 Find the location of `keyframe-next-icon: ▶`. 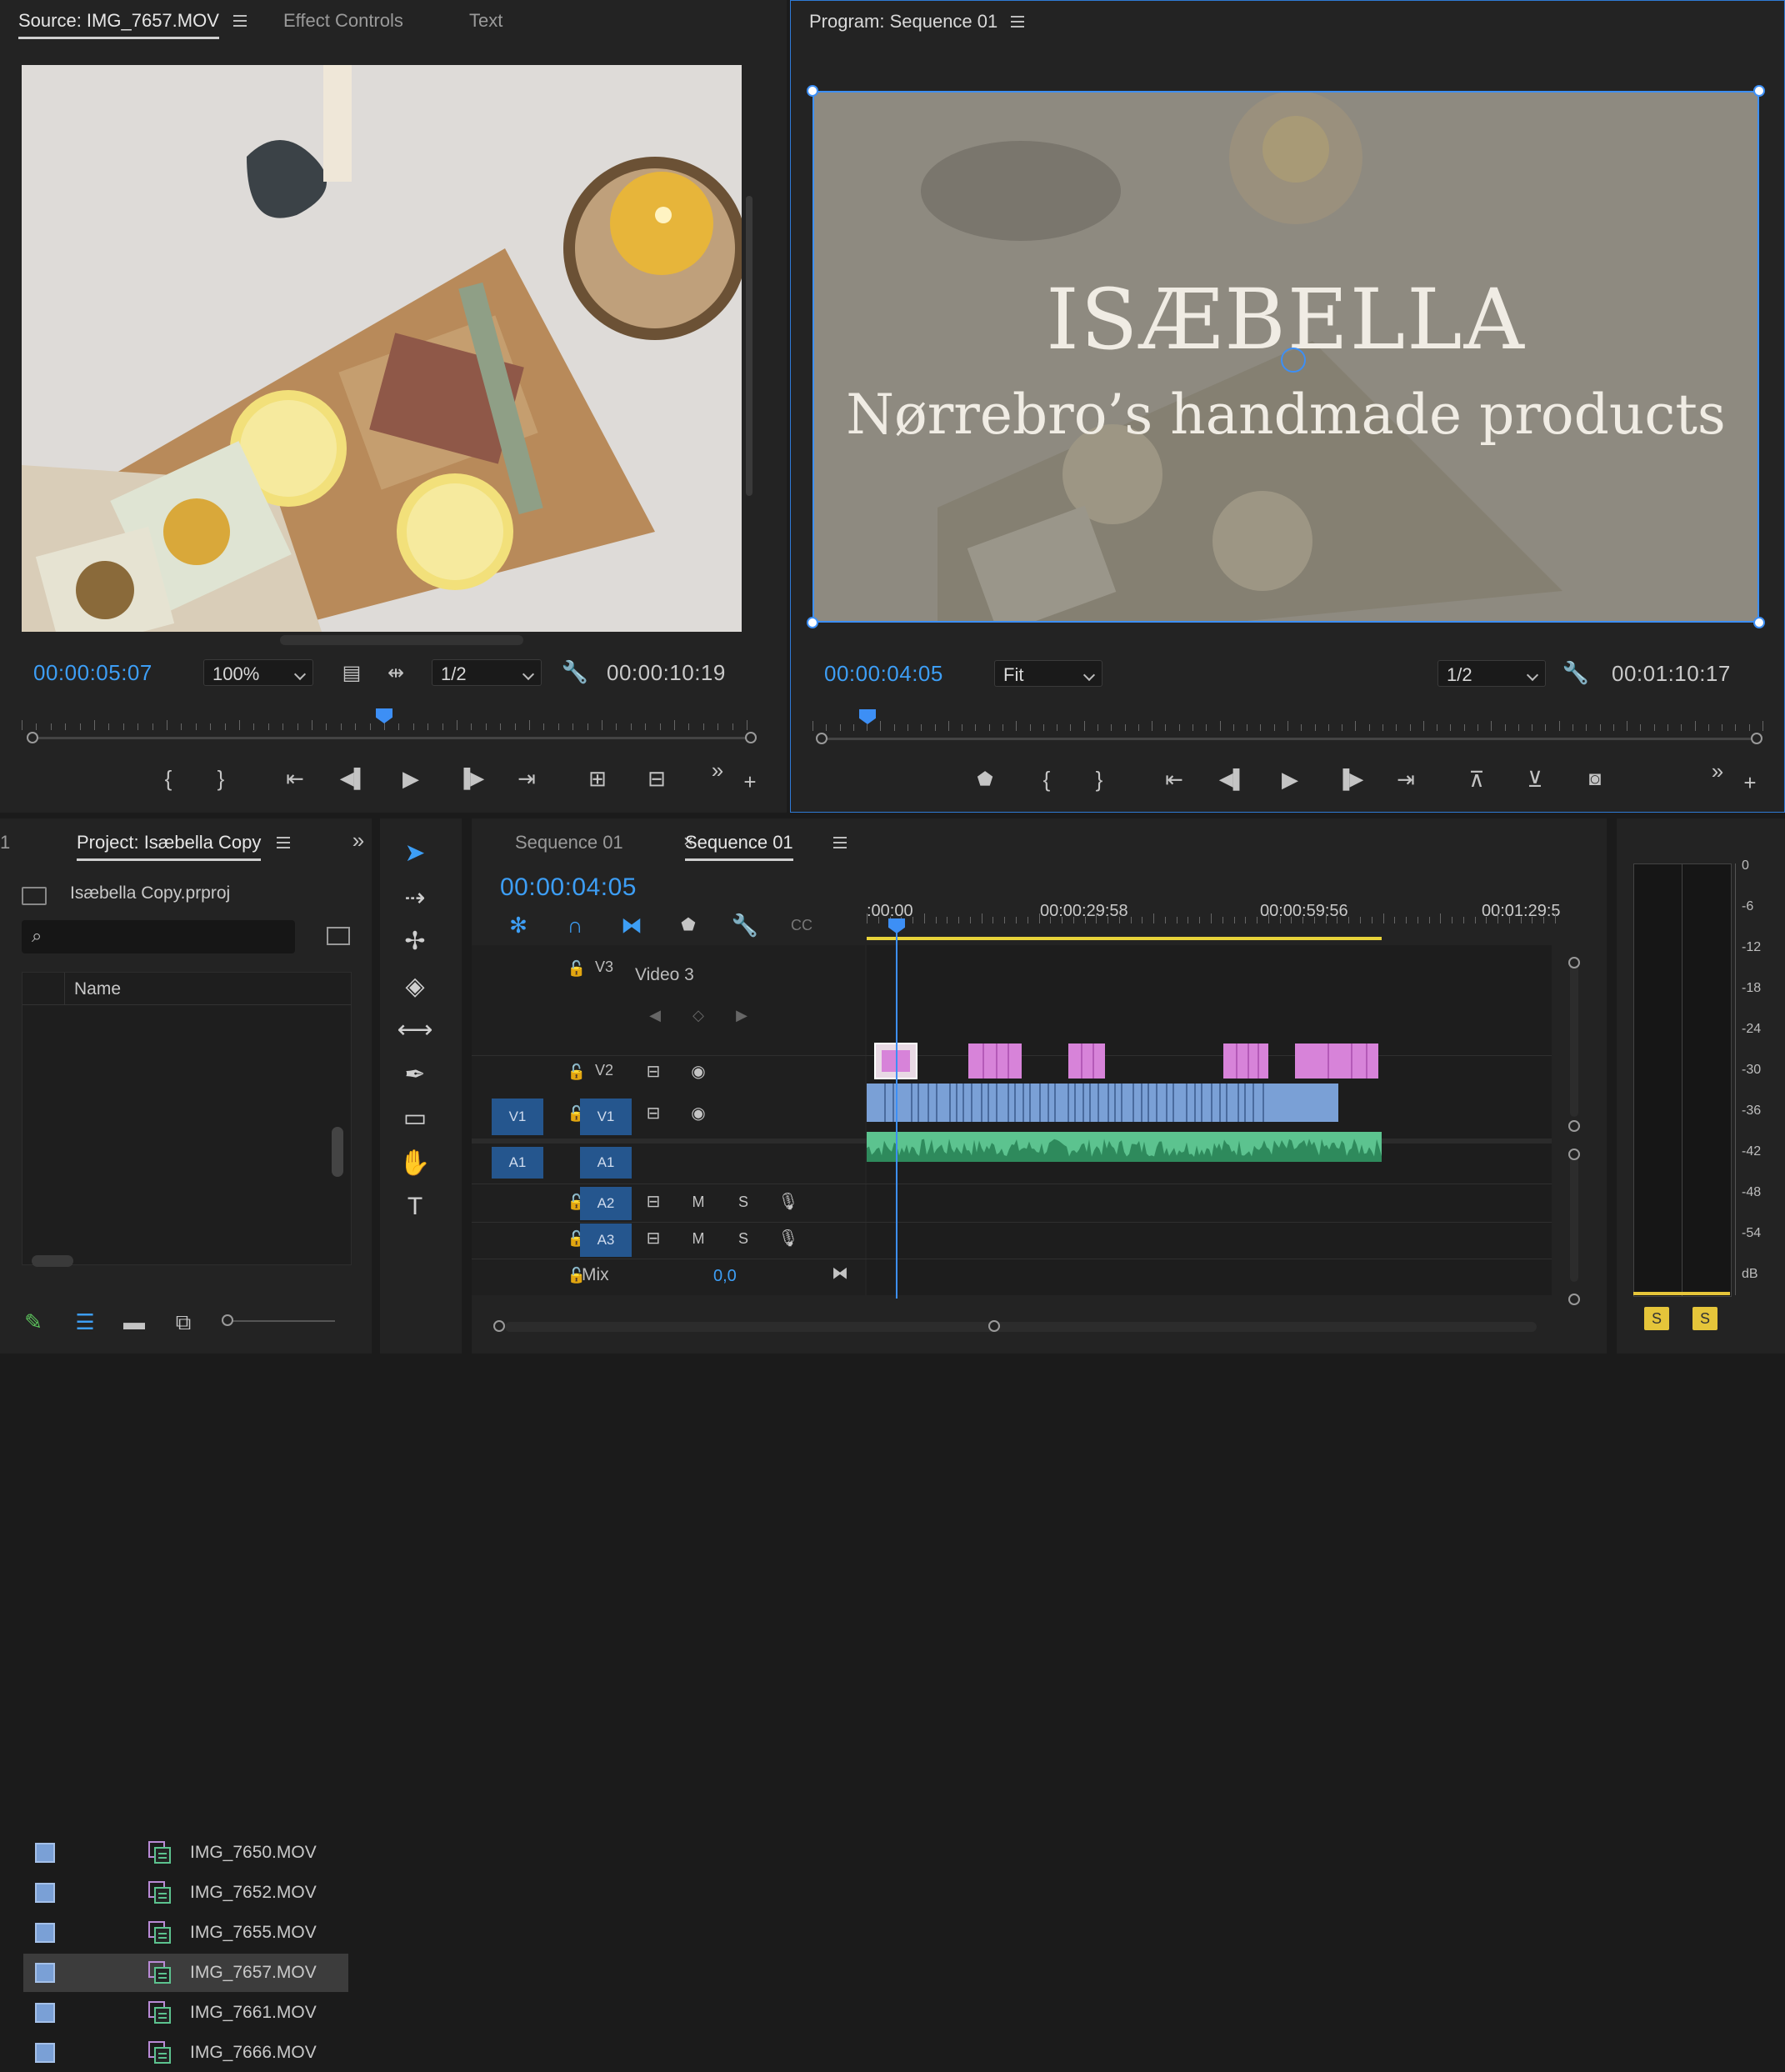

keyframe-next-icon: ▶ is located at coordinates (741, 1015).